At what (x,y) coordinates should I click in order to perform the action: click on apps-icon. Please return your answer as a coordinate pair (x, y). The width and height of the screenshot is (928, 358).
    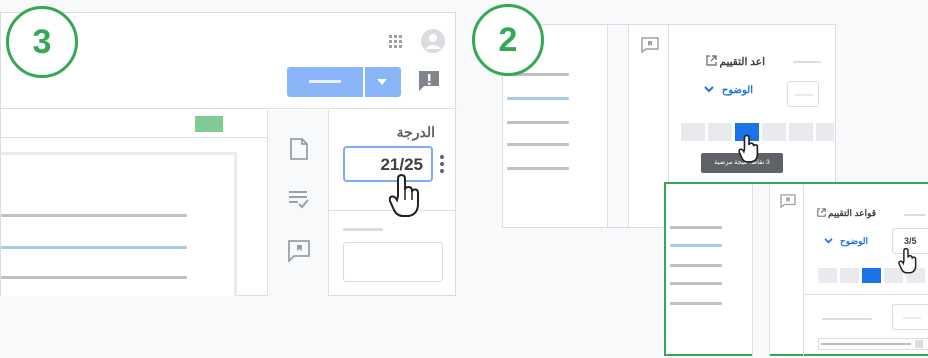
    Looking at the image, I should click on (396, 42).